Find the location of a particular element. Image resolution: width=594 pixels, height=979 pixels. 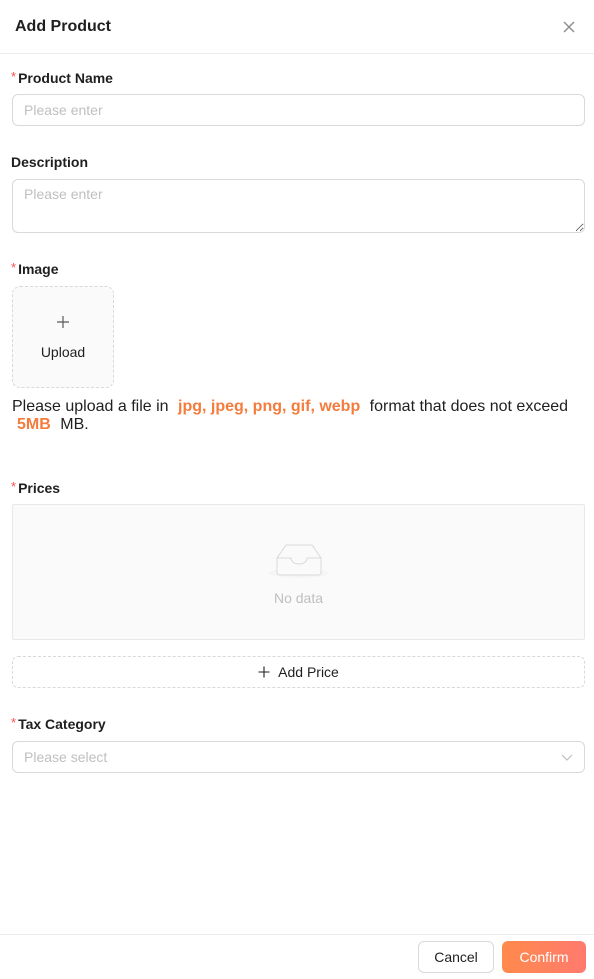

chevron-down-icon is located at coordinates (567, 757).